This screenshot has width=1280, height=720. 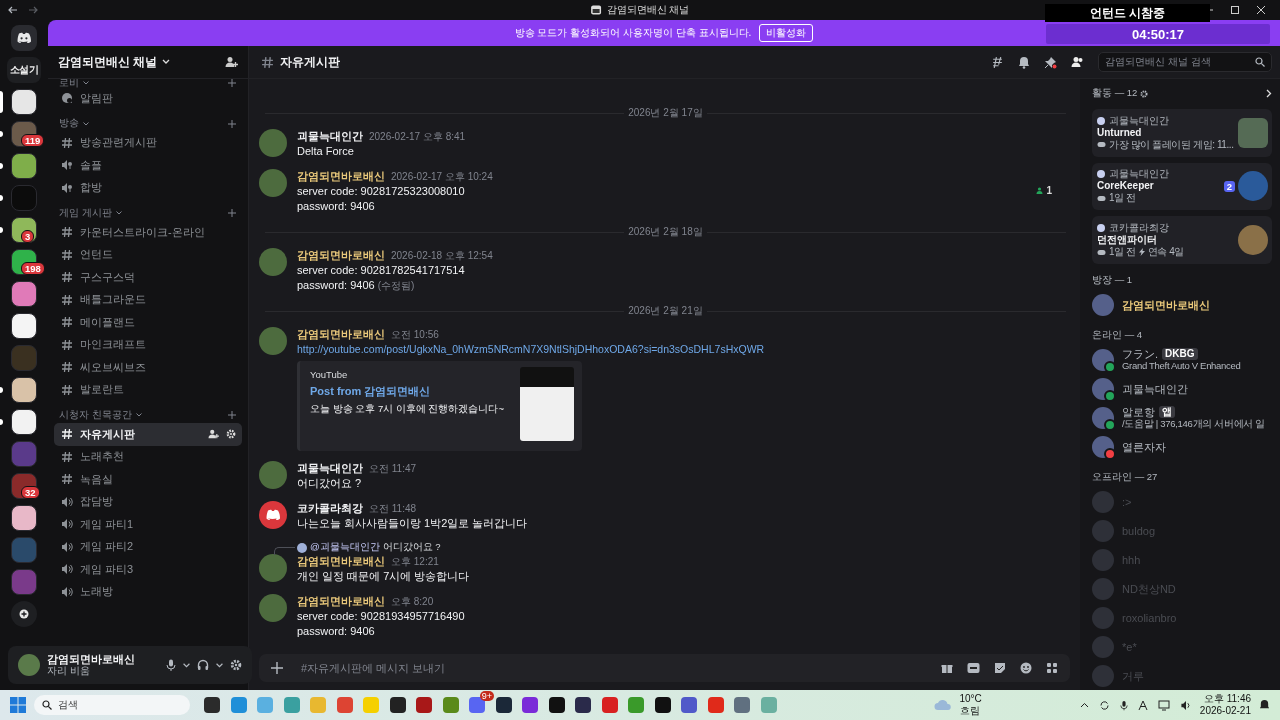 What do you see at coordinates (1182, 186) in the screenshot?
I see `activity-card: 괴물늑대인간 CoreKeeper 1일 전 2` at bounding box center [1182, 186].